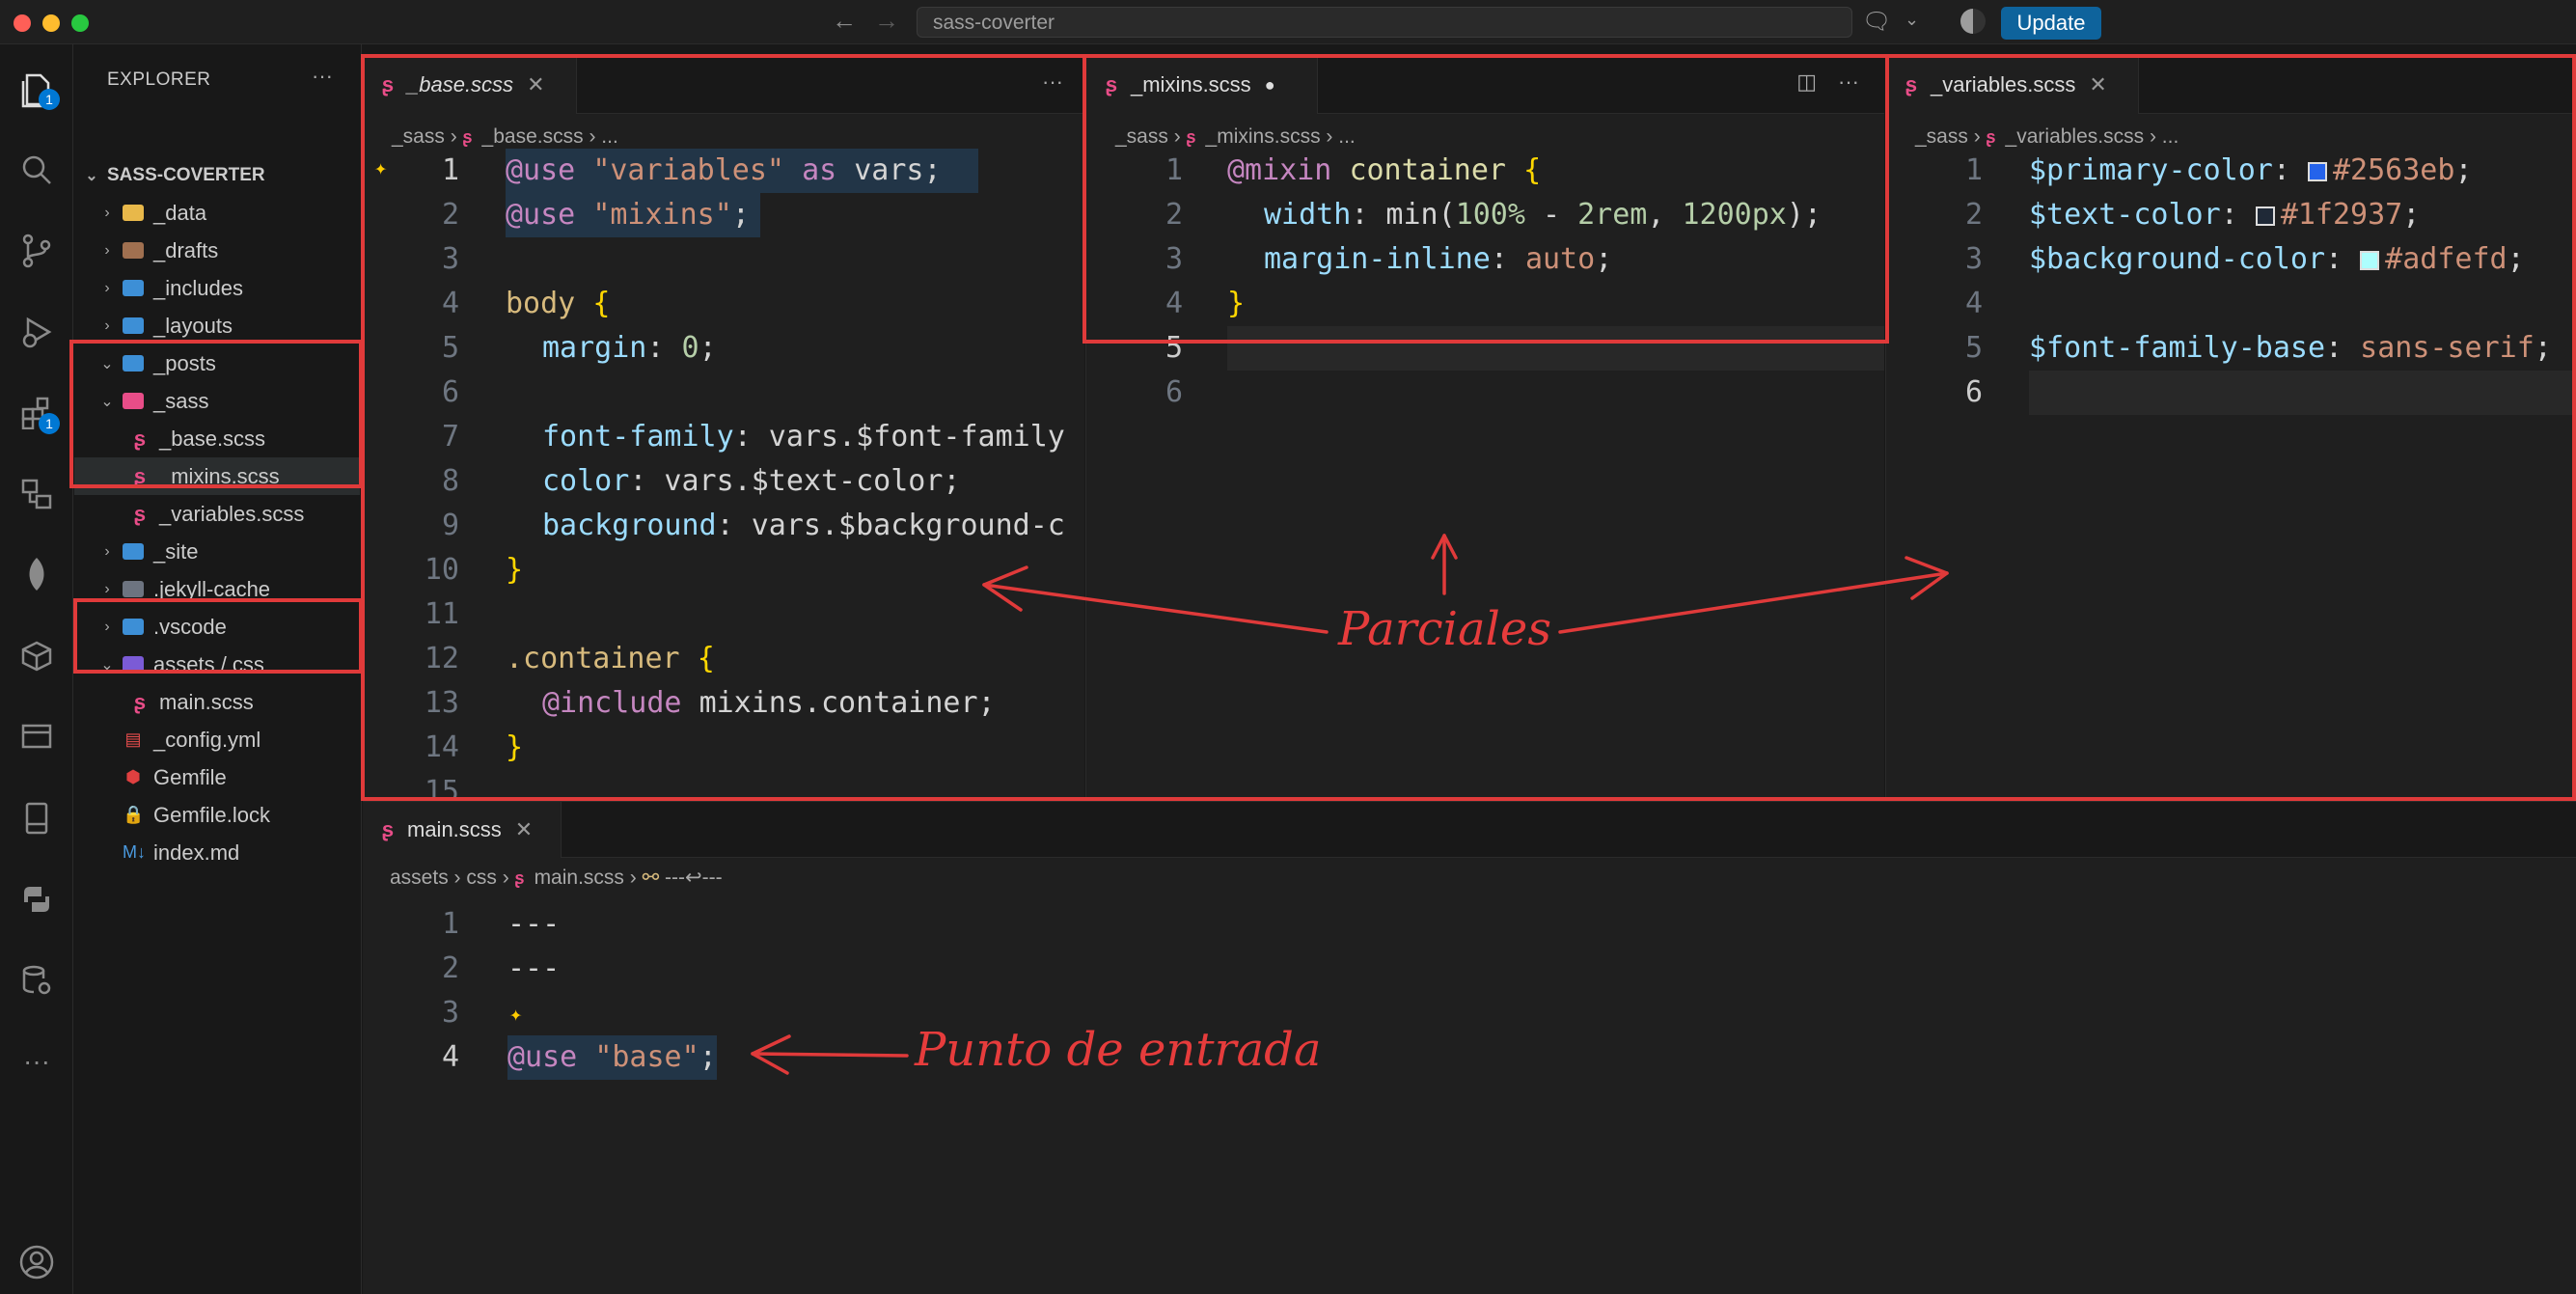 The image size is (2576, 1294). What do you see at coordinates (1754, 602) in the screenshot?
I see `arrow-to-variables` at bounding box center [1754, 602].